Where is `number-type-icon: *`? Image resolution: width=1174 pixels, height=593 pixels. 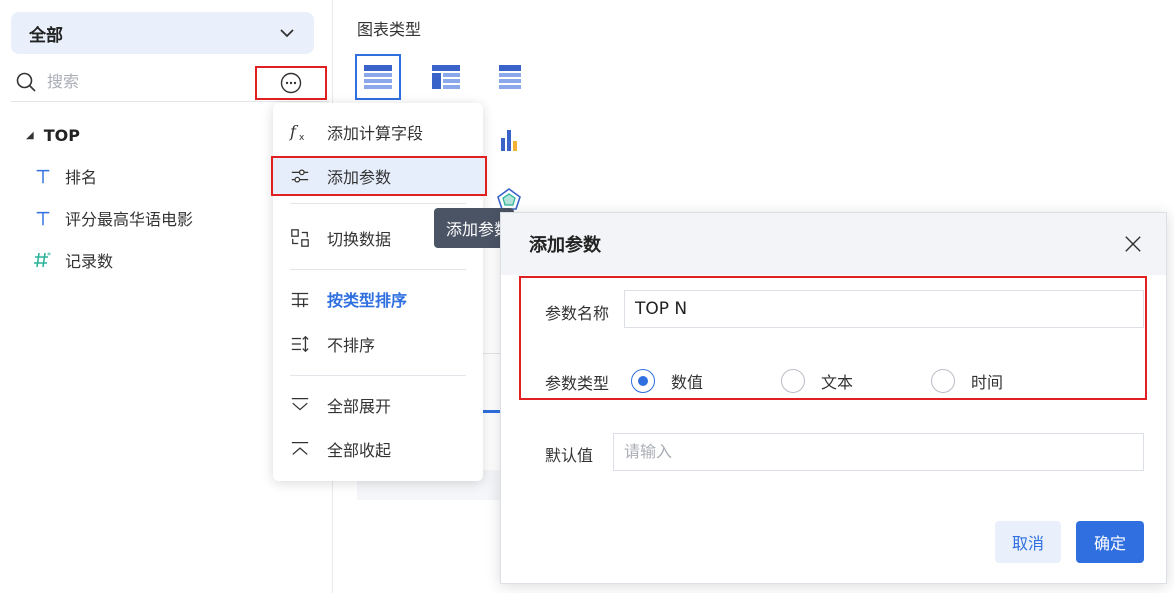
number-type-icon: * is located at coordinates (43, 260).